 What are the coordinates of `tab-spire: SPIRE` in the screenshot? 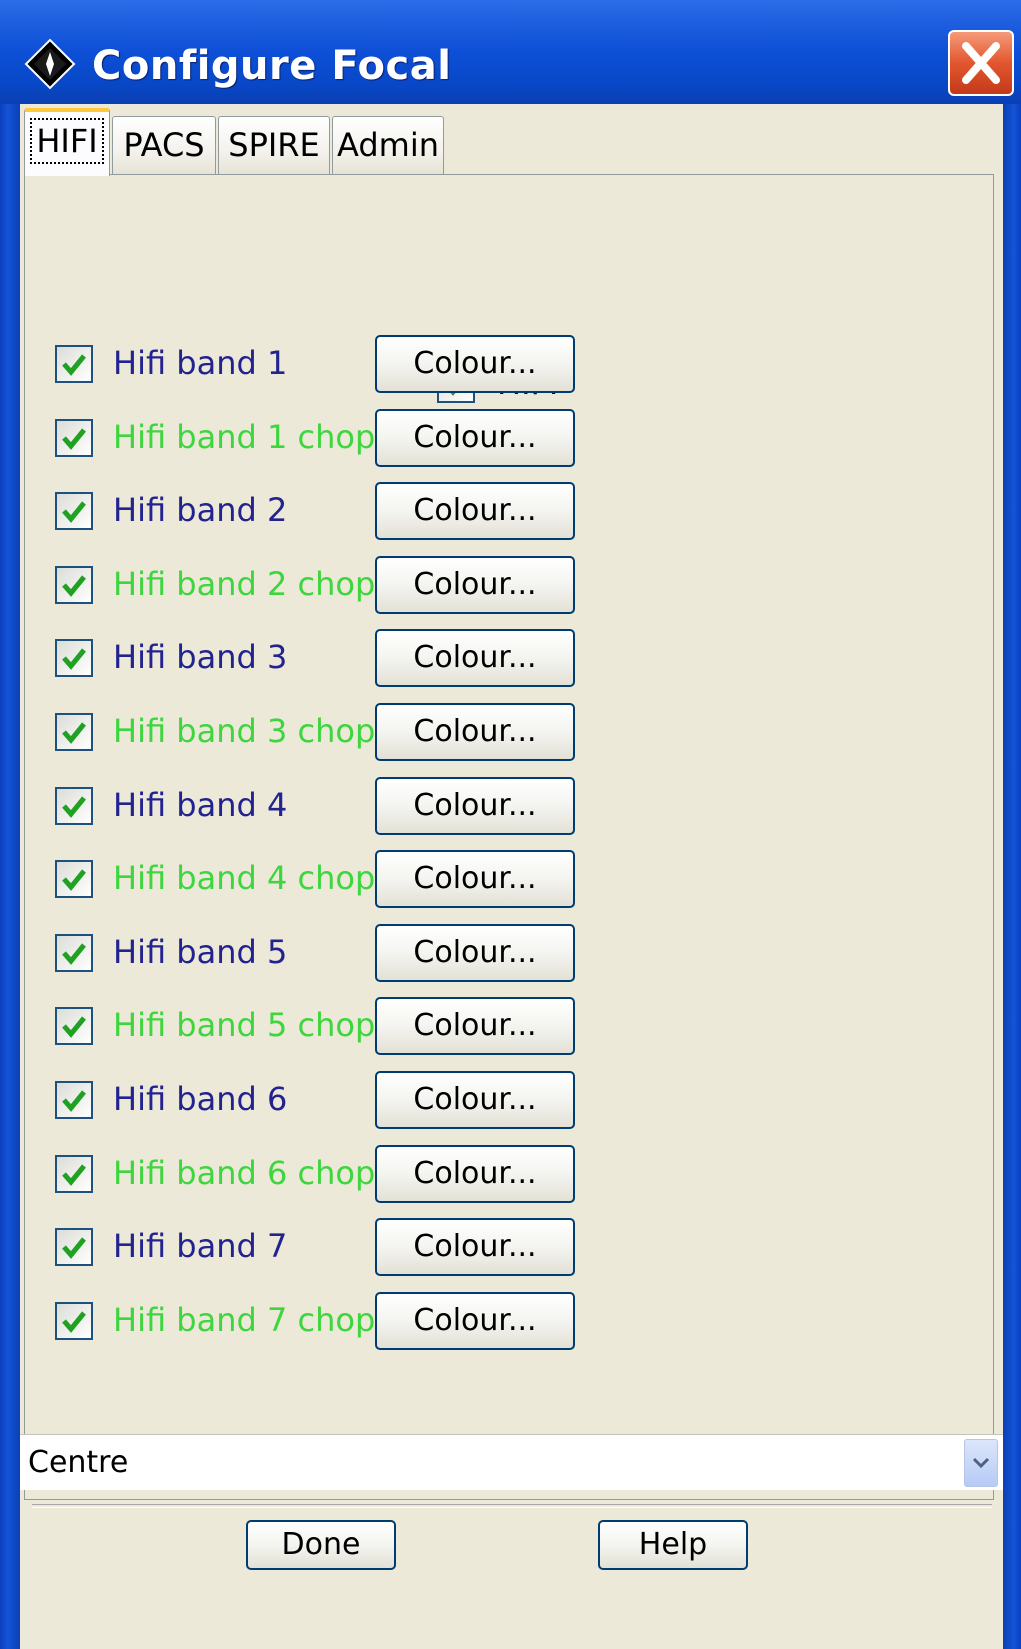 It's located at (274, 145).